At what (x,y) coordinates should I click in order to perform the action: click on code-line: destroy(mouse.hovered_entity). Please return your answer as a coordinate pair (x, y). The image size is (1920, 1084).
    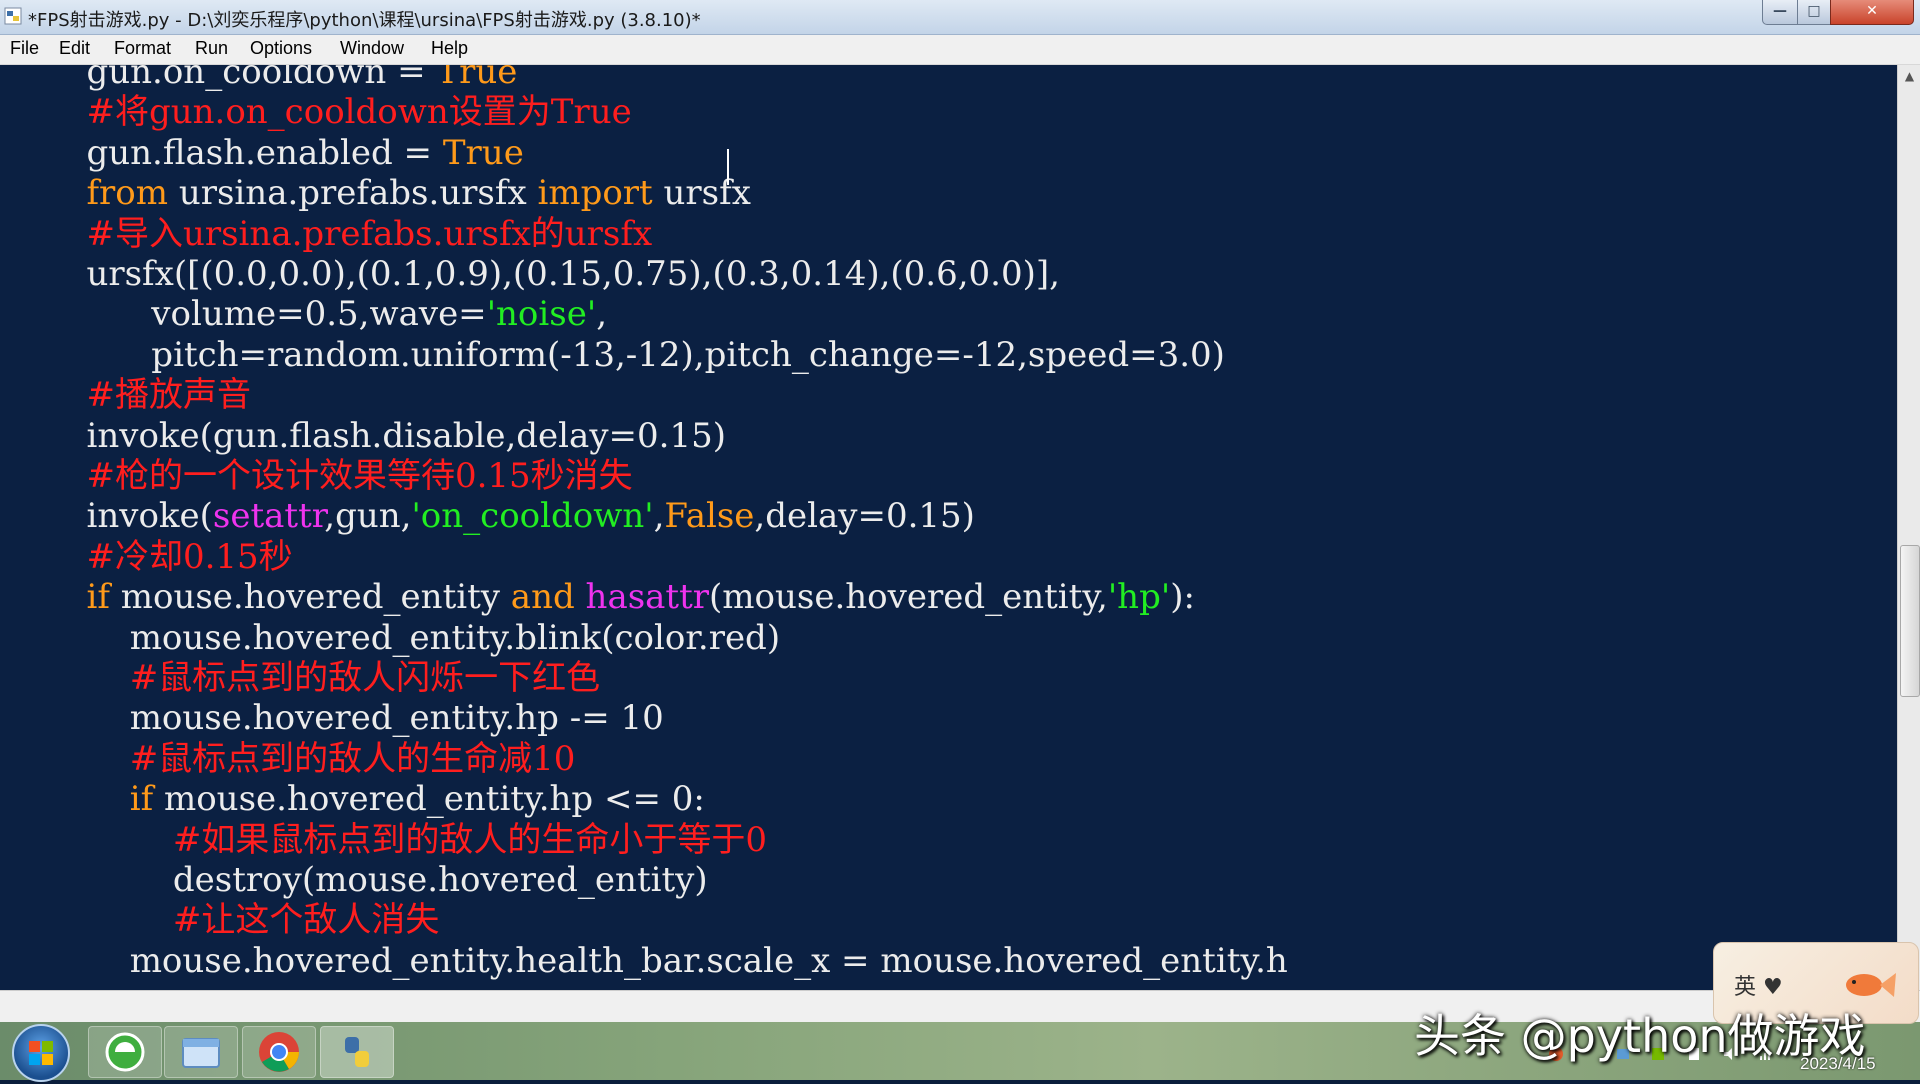
    Looking at the image, I should click on (354, 880).